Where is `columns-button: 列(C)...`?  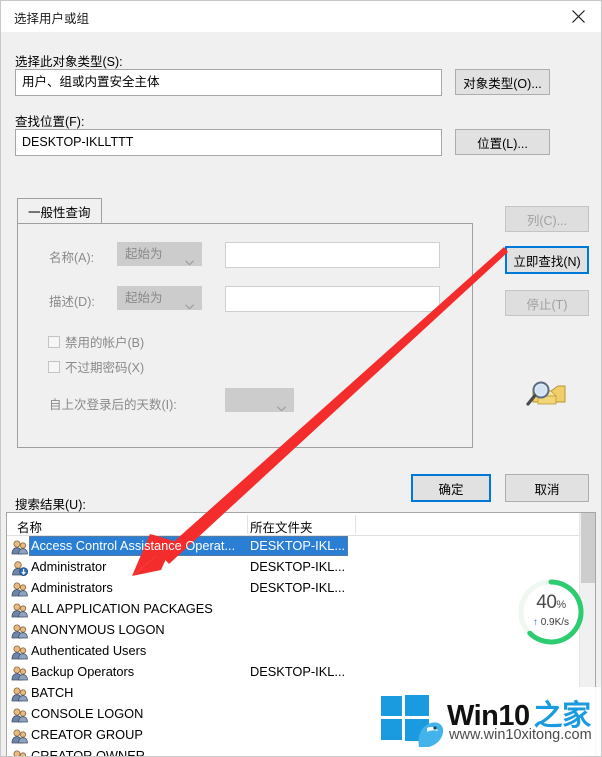 columns-button: 列(C)... is located at coordinates (547, 219).